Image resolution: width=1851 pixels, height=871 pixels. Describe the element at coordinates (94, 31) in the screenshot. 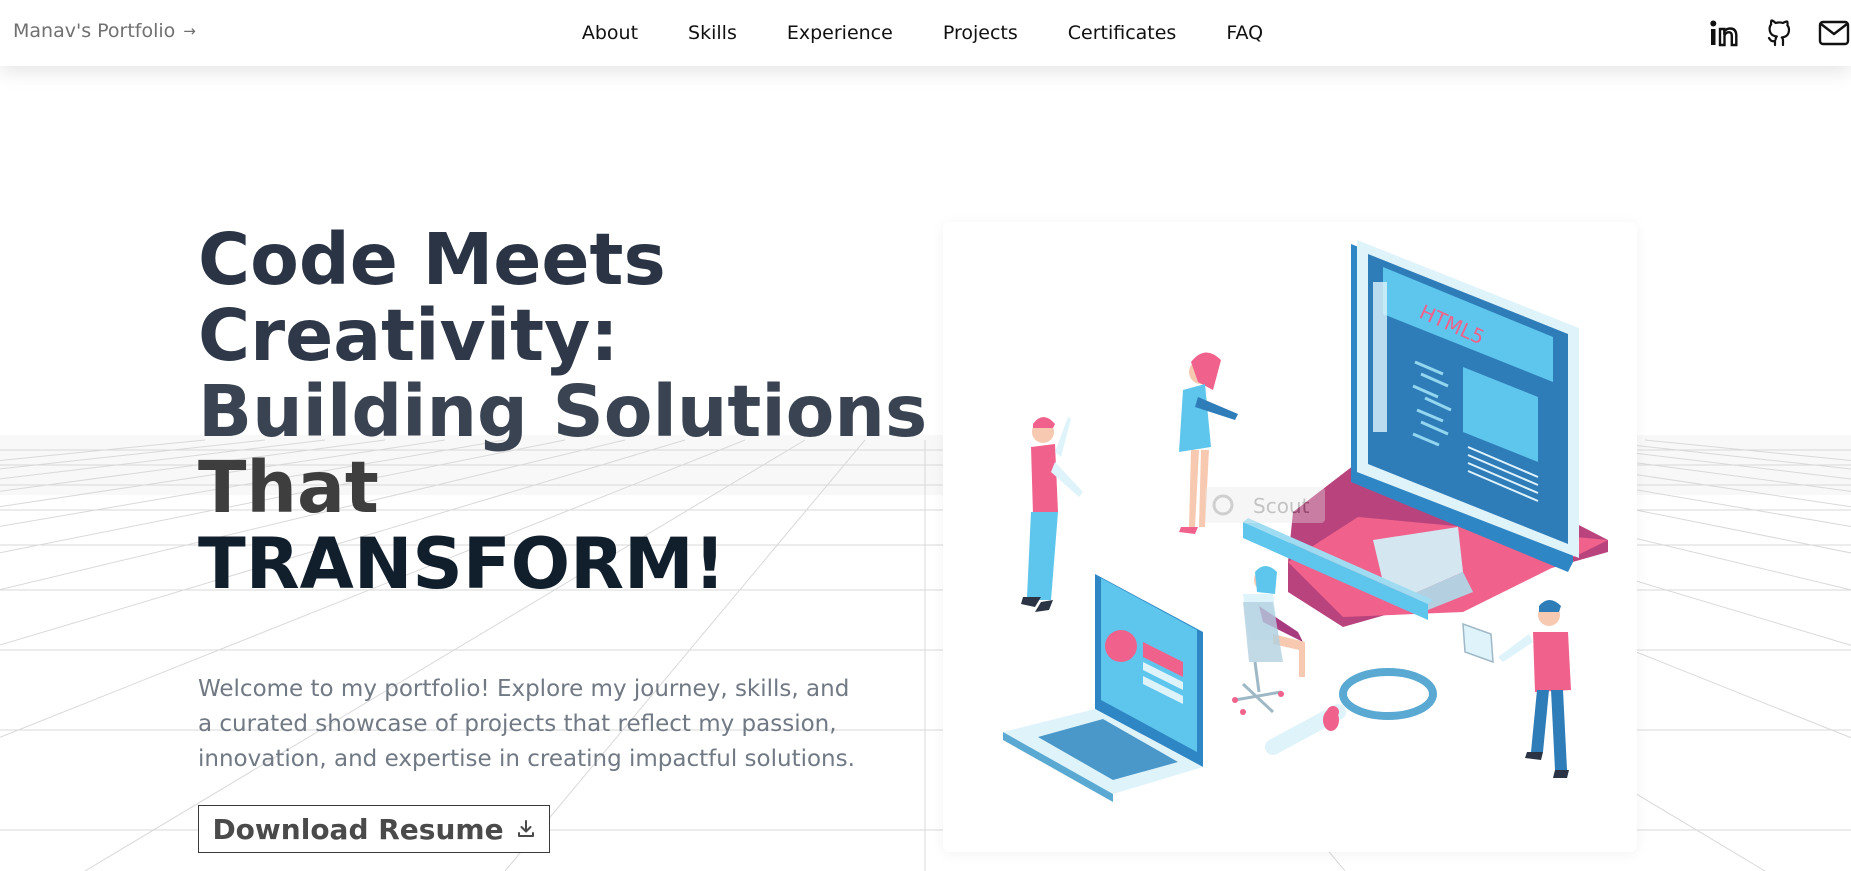

I see `brand-label: Manav's Portfolio` at that location.